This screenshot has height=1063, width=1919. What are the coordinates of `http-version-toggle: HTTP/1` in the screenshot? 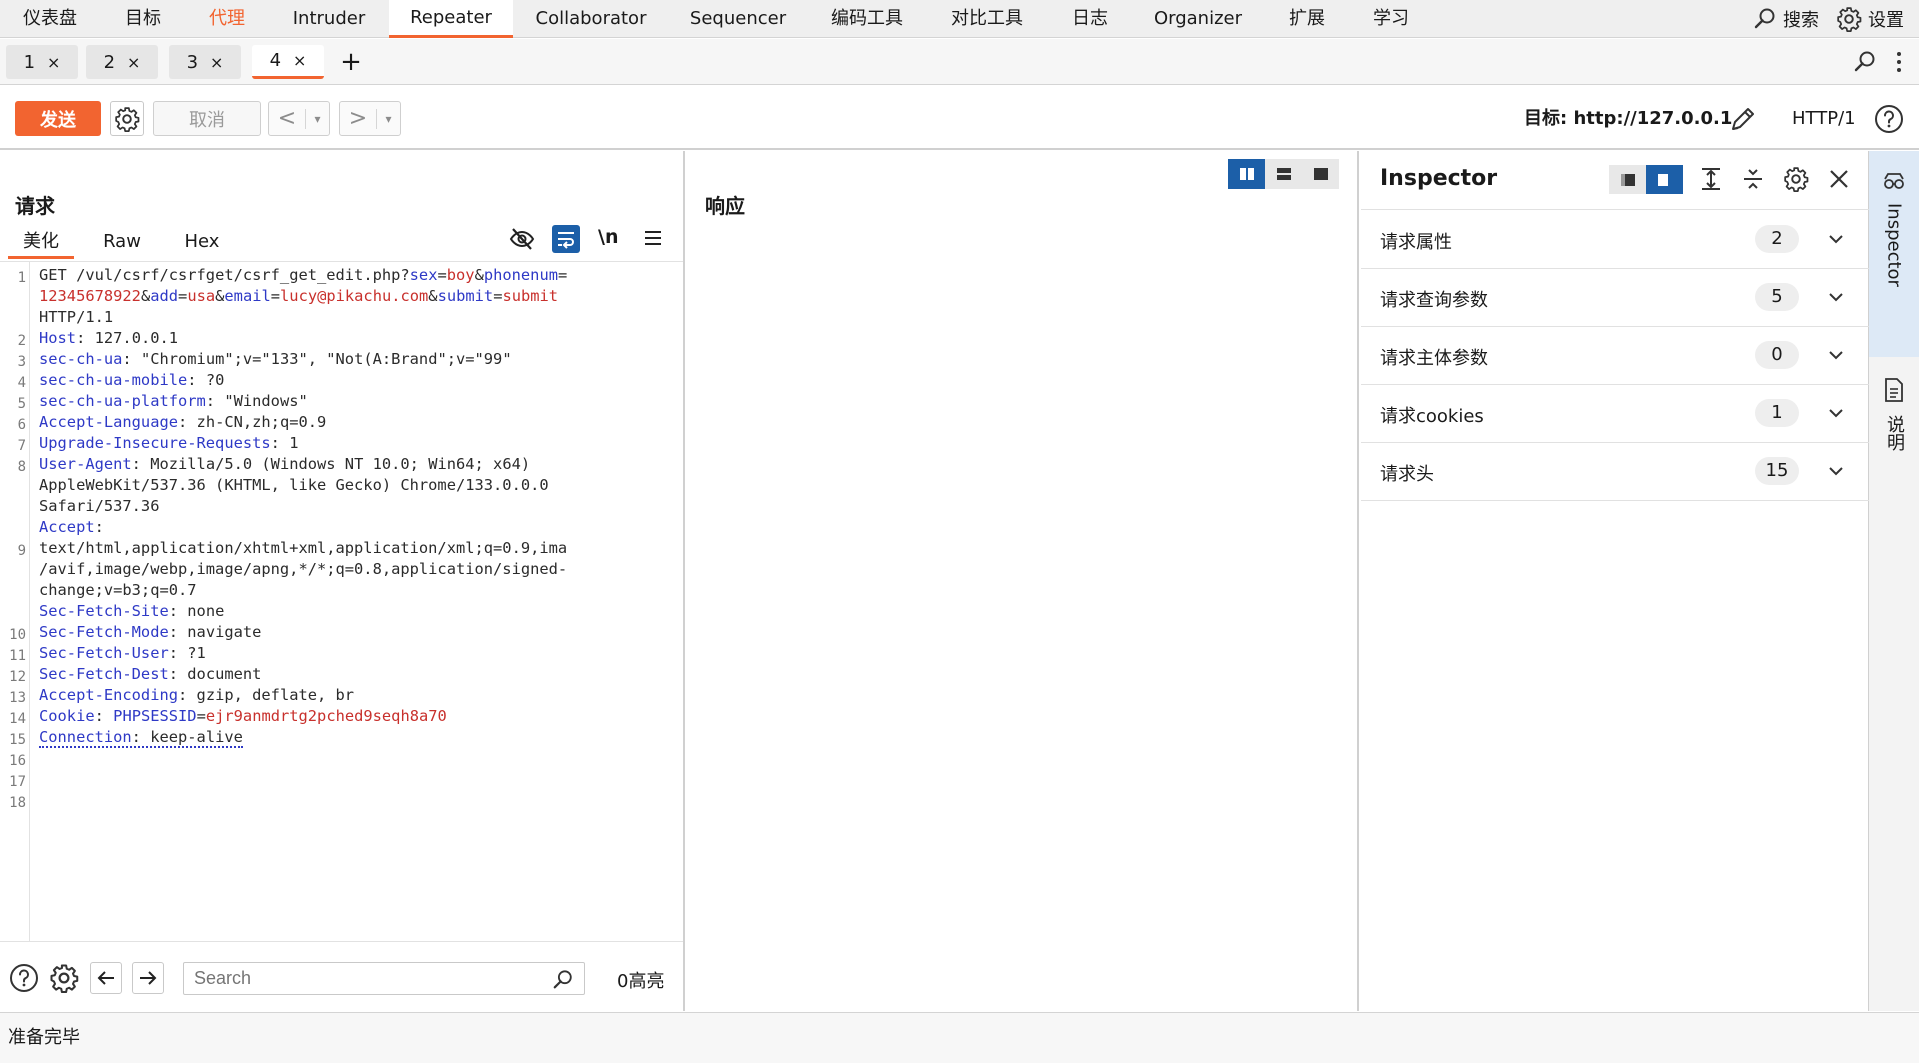 It's located at (1824, 118).